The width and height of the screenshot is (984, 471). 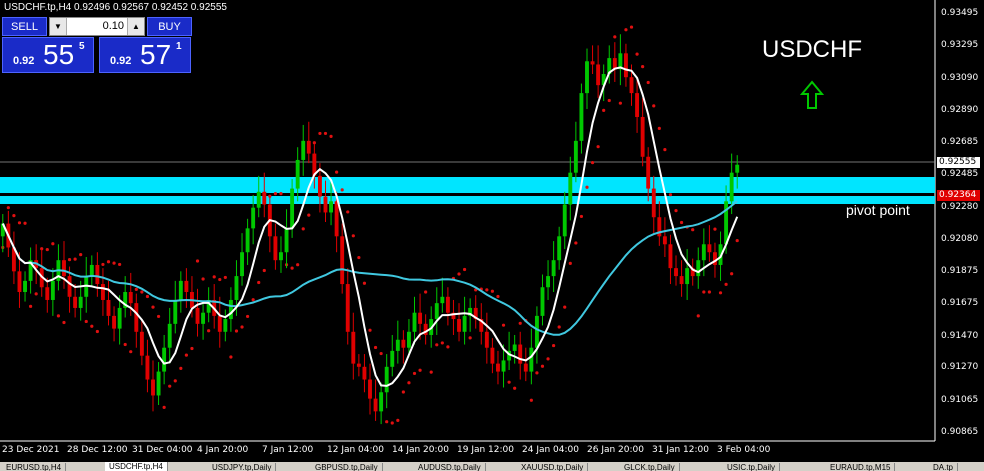 I want to click on chart-tab: DA.tp, so click(x=944, y=467).